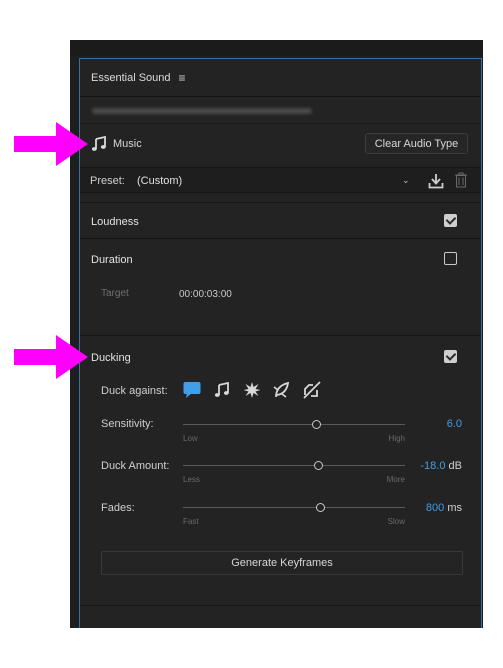 This screenshot has height=668, width=503. I want to click on chevron-down-icon: ⌄, so click(406, 180).